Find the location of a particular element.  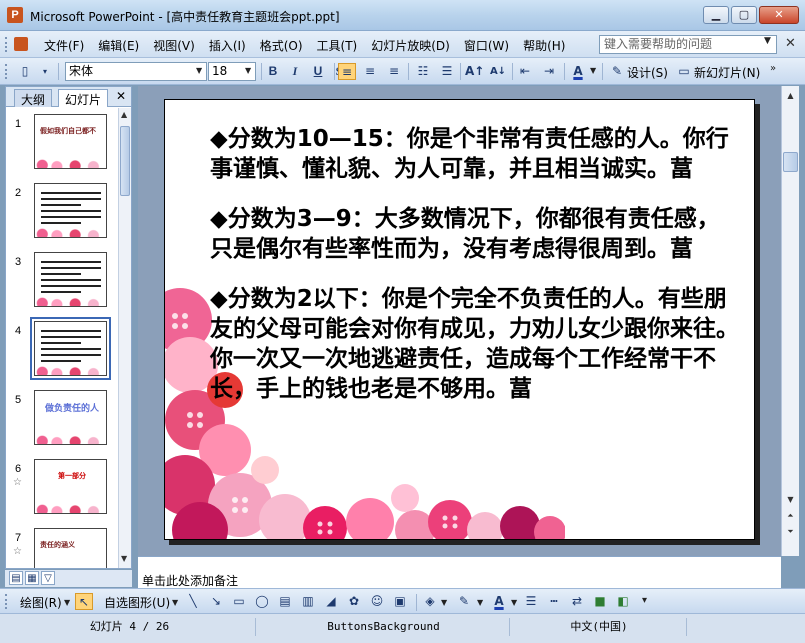

menu-format: 格式(O) is located at coordinates (281, 45).